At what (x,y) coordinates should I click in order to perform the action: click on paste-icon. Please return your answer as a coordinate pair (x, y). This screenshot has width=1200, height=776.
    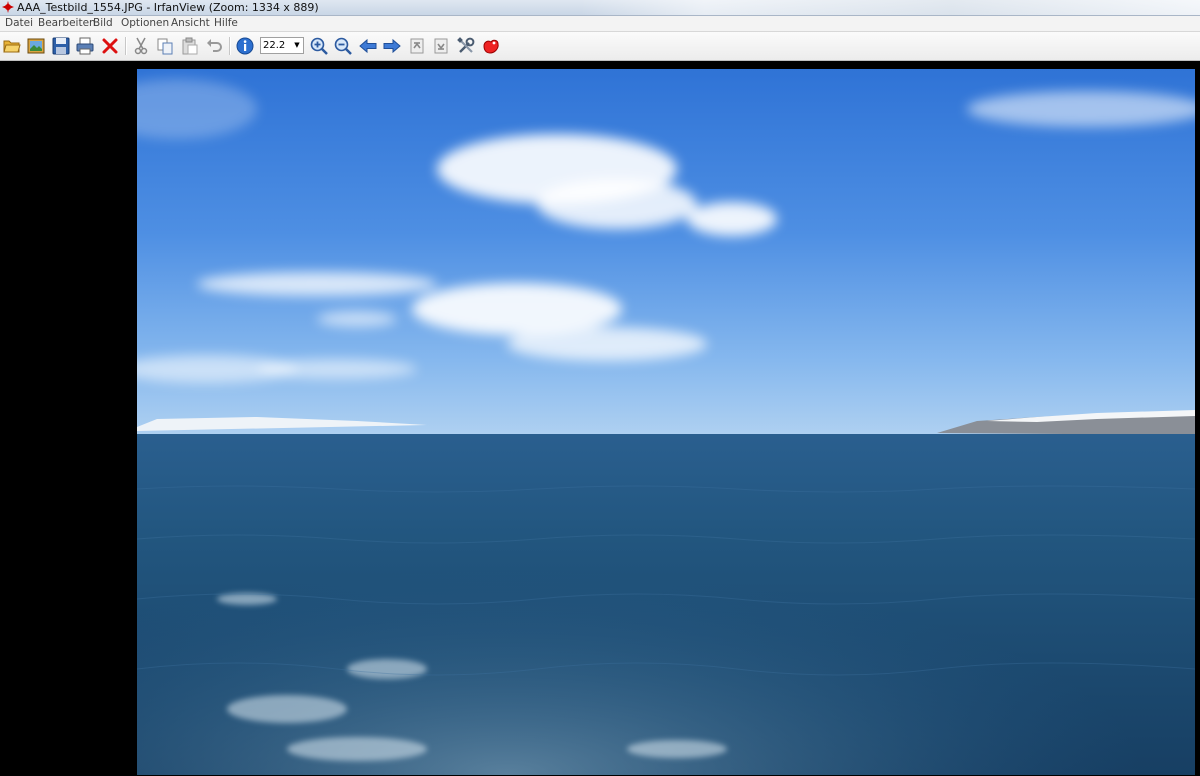
    Looking at the image, I should click on (190, 46).